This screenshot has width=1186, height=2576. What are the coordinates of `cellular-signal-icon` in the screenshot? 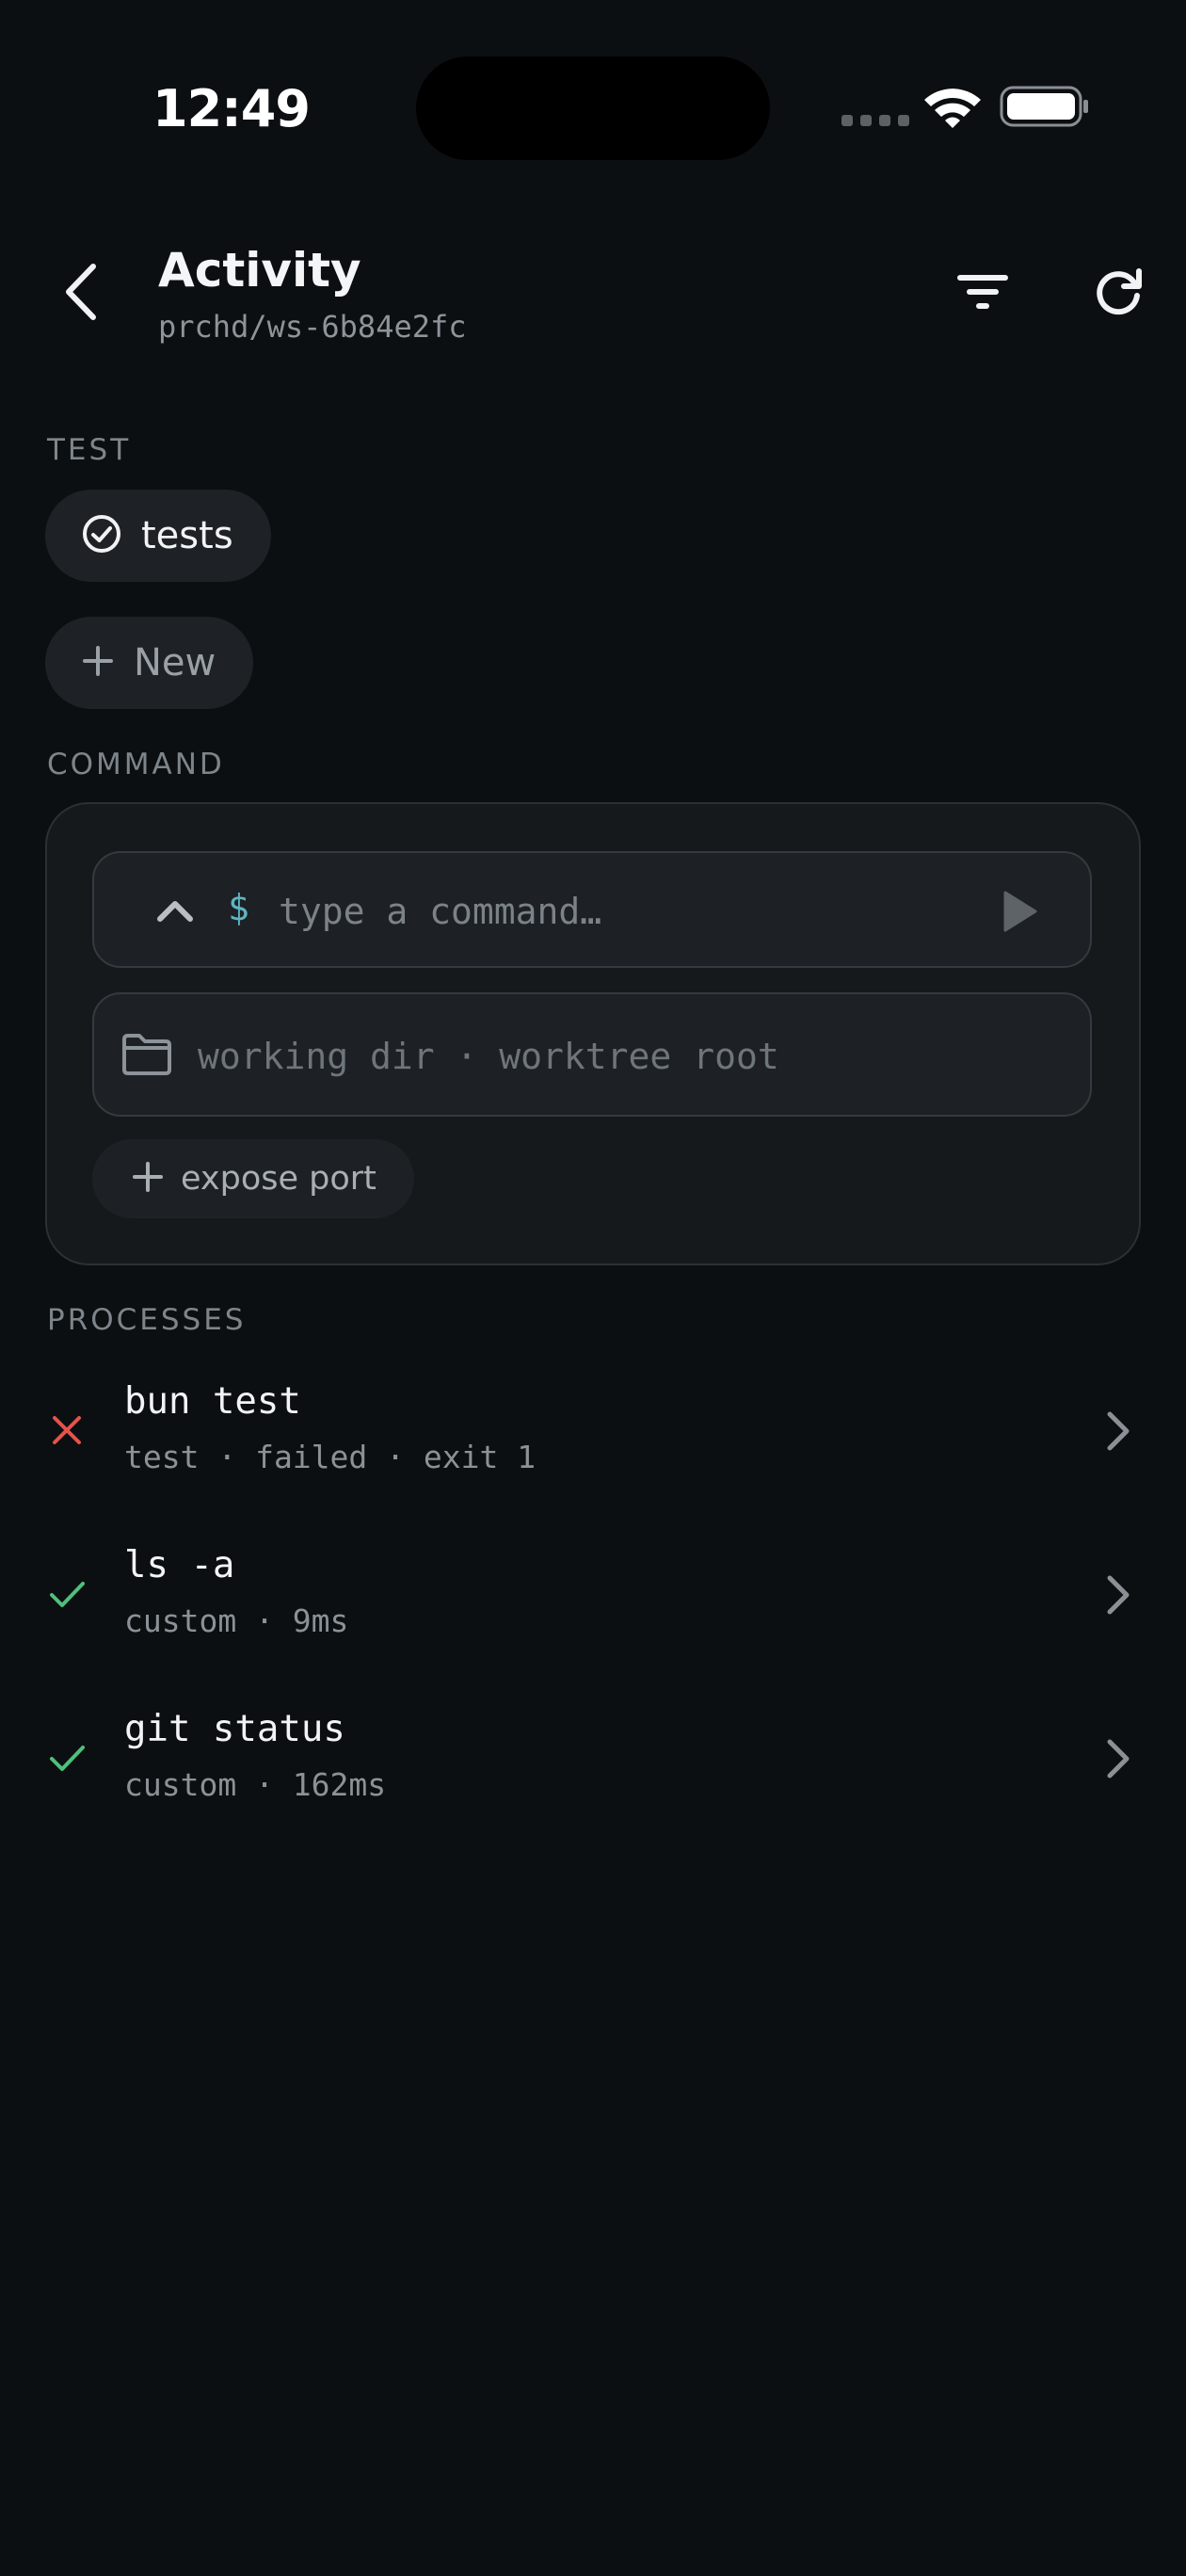 It's located at (875, 120).